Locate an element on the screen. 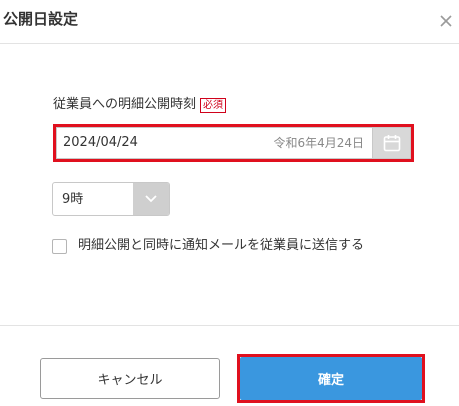 The image size is (459, 406). dialog-header: 公開日設定 is located at coordinates (229, 22).